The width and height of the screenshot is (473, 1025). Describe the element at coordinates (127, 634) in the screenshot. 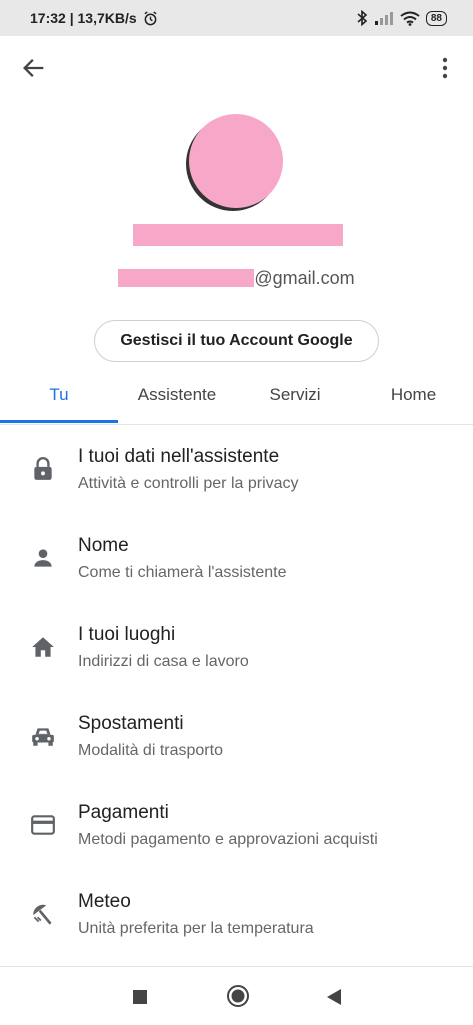

I see `list-item-title: I tuoi luoghi` at that location.